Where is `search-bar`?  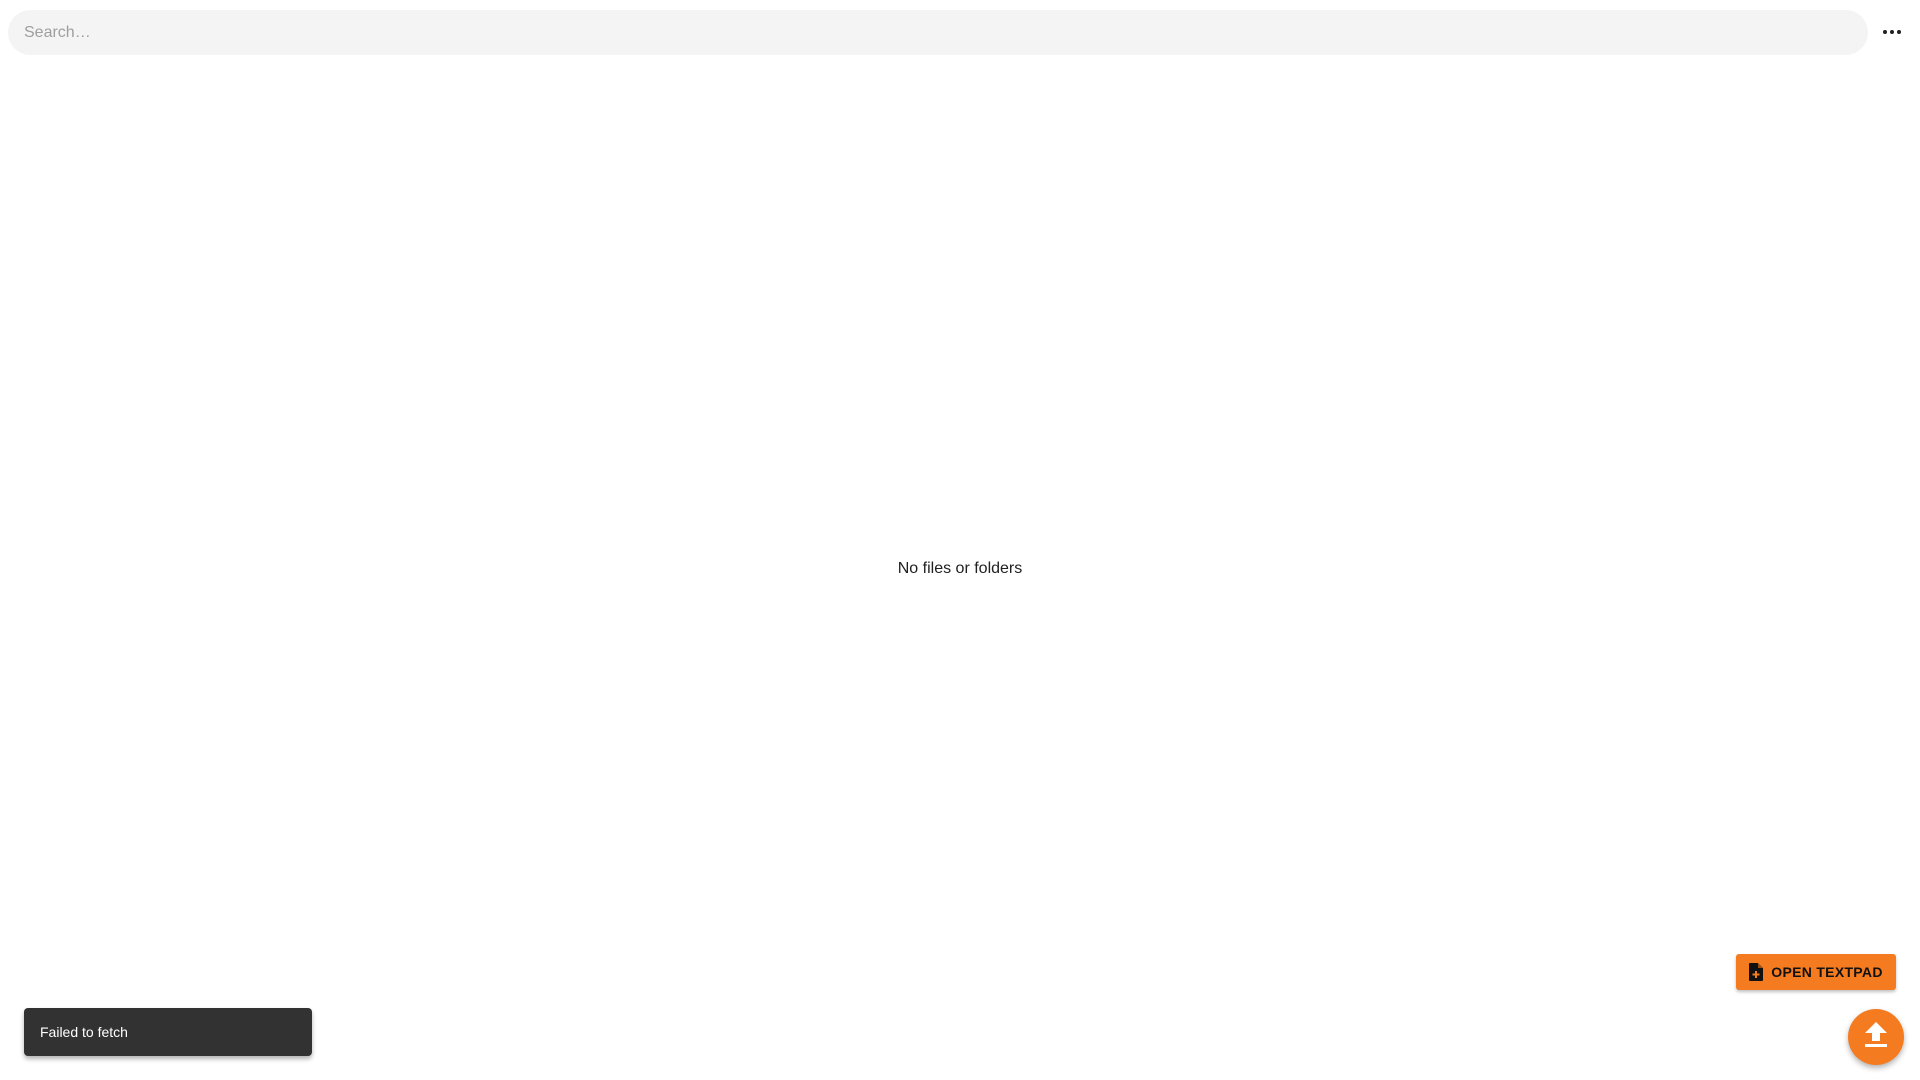
search-bar is located at coordinates (938, 32).